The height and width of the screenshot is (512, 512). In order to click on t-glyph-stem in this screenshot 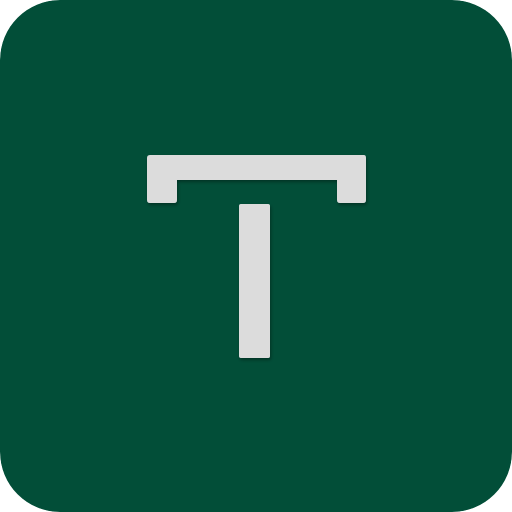, I will do `click(254, 281)`.